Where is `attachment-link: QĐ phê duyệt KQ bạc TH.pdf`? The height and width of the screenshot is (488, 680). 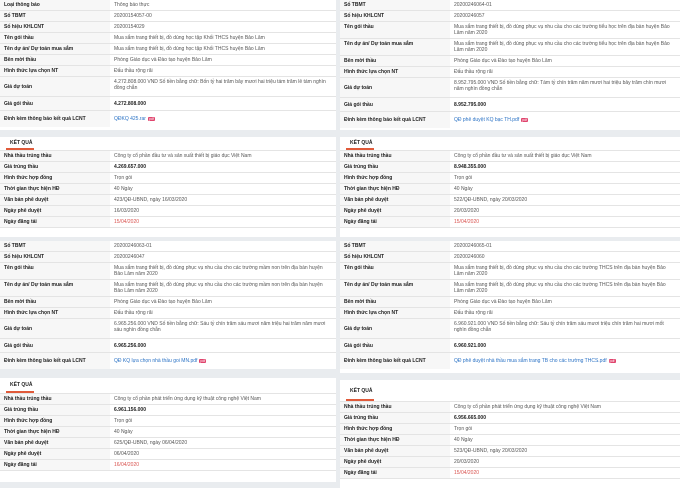
attachment-link: QĐ phê duyệt KQ bạc TH.pdf is located at coordinates (486, 120).